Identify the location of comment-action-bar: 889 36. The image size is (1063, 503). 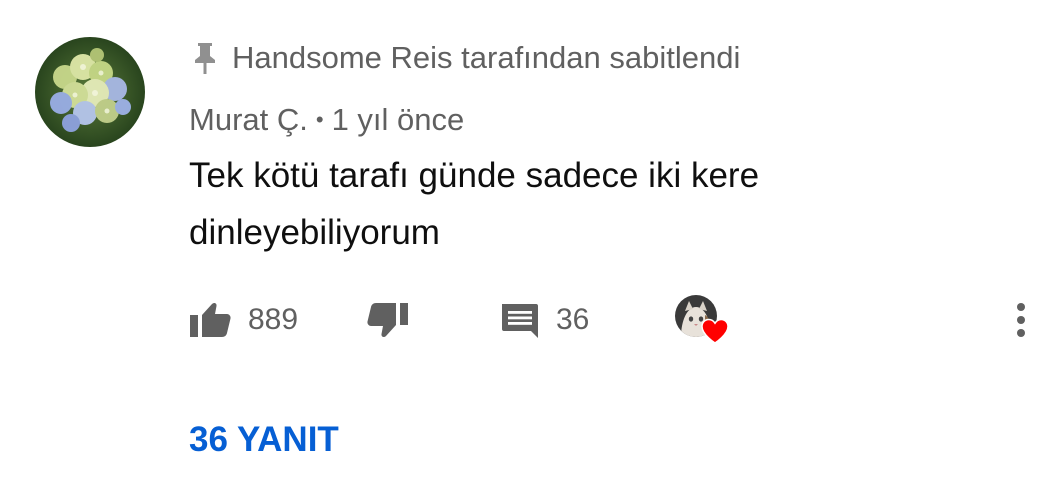
(531, 320).